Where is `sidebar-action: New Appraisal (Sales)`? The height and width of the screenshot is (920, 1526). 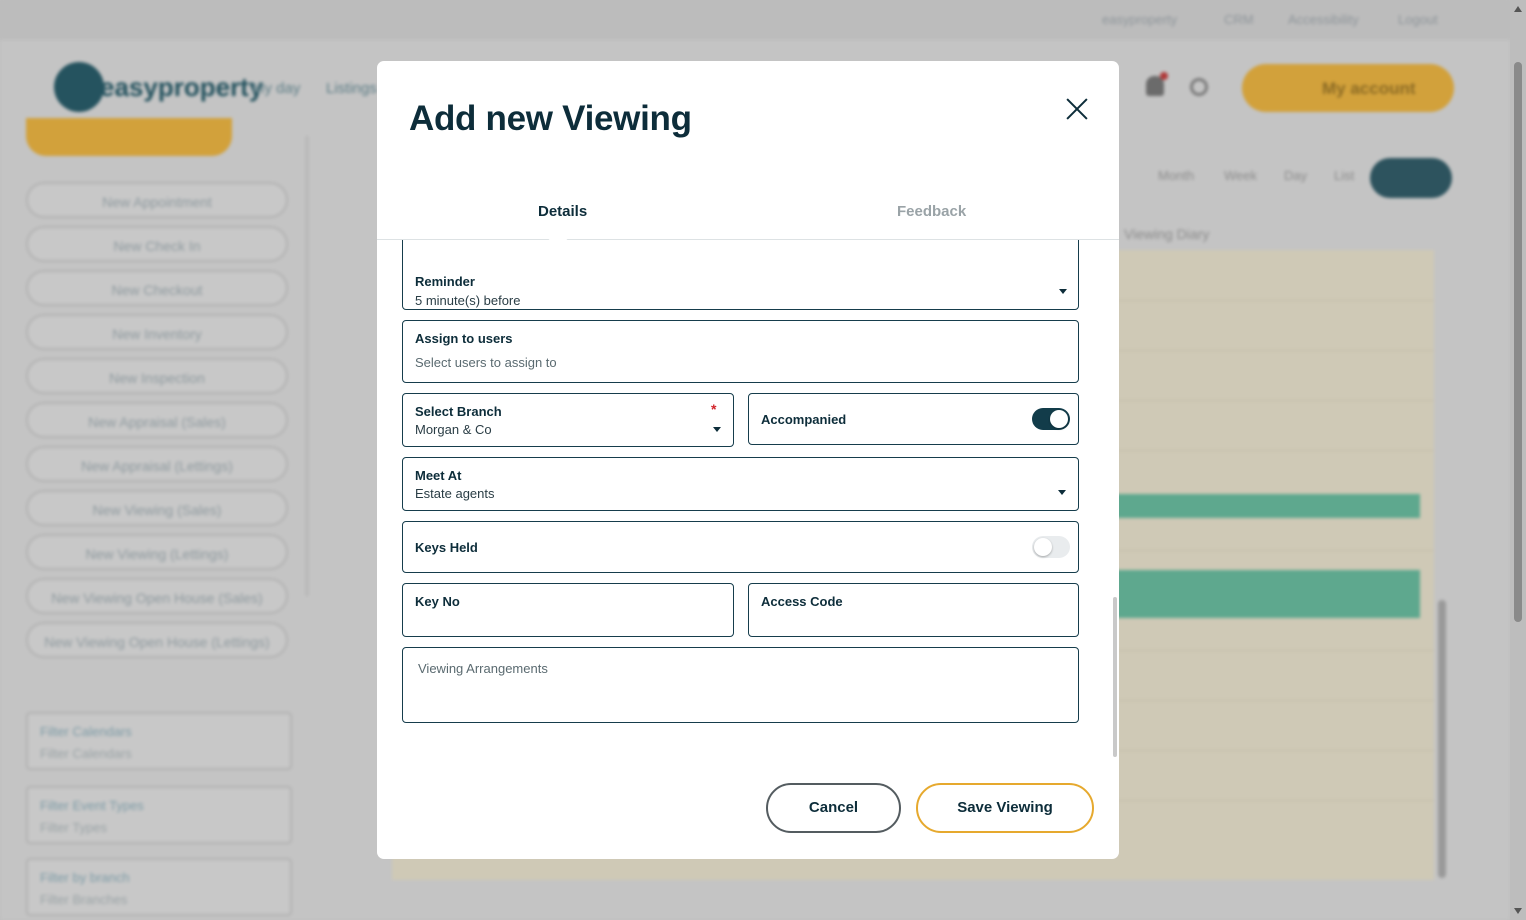 sidebar-action: New Appraisal (Sales) is located at coordinates (157, 420).